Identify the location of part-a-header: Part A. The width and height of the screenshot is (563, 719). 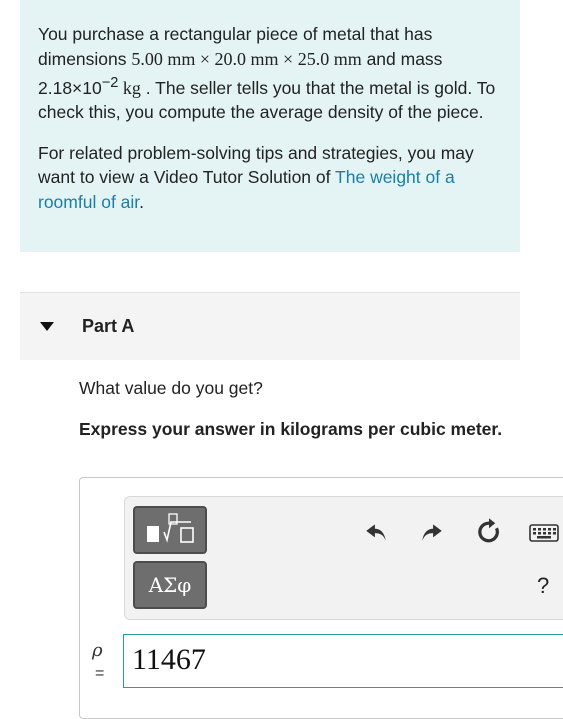
(270, 326).